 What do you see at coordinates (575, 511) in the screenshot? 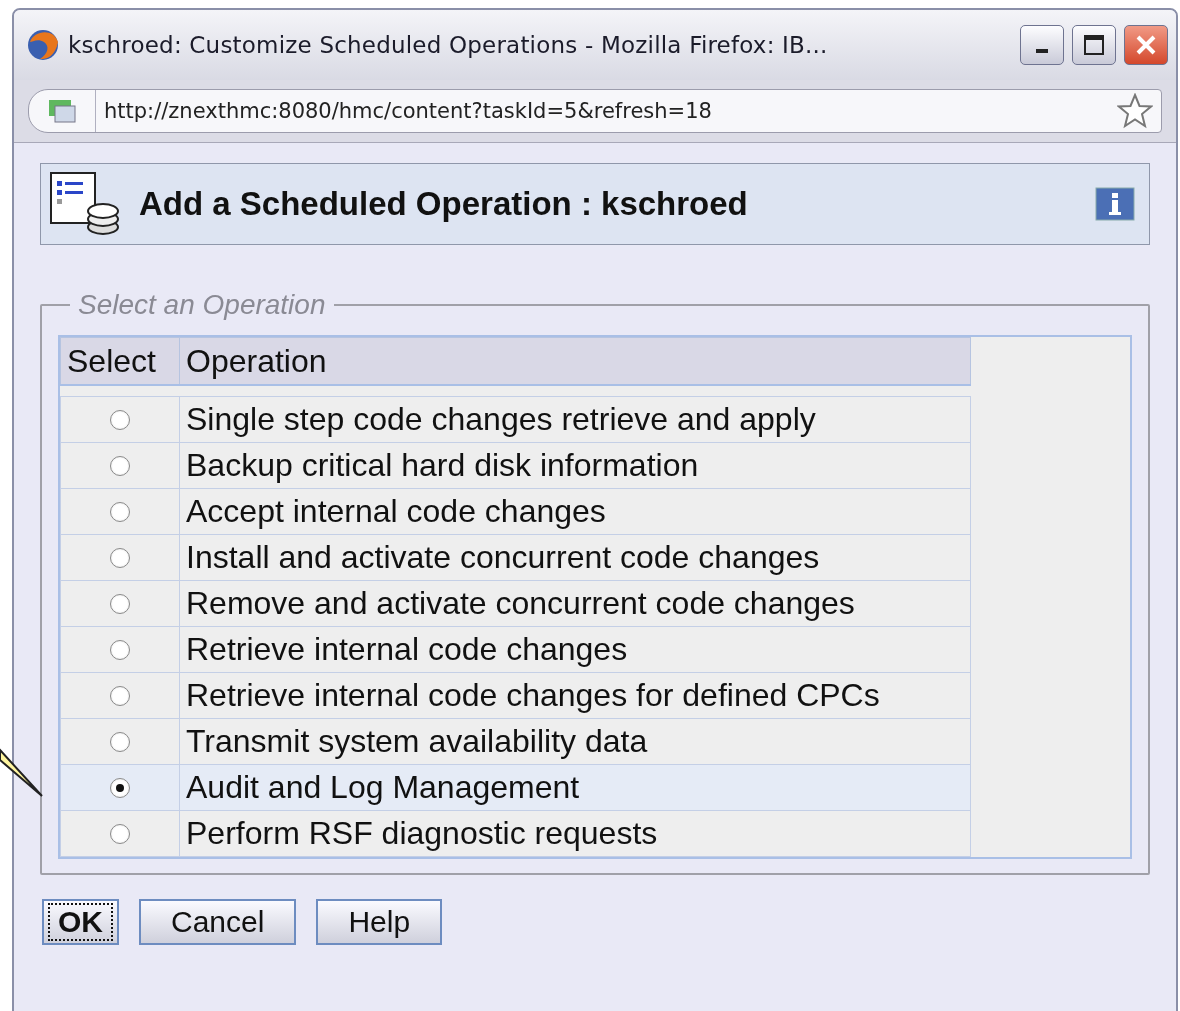
I see `operation-cell: Accept internal code changes` at bounding box center [575, 511].